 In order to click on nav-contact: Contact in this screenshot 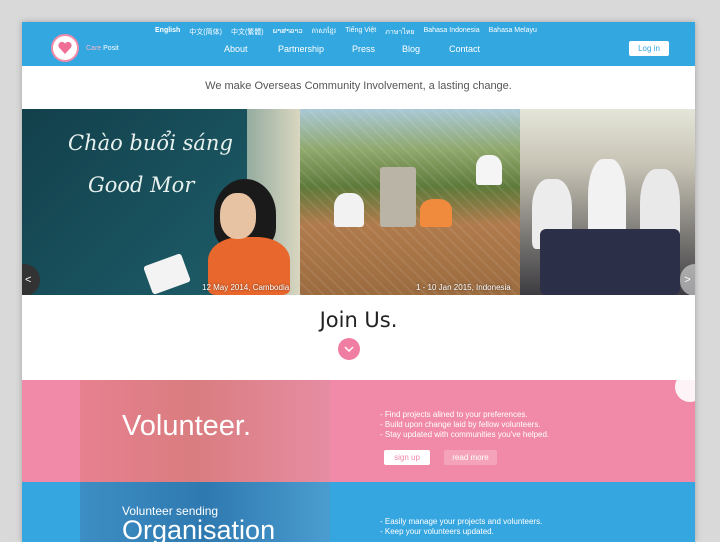, I will do `click(464, 49)`.